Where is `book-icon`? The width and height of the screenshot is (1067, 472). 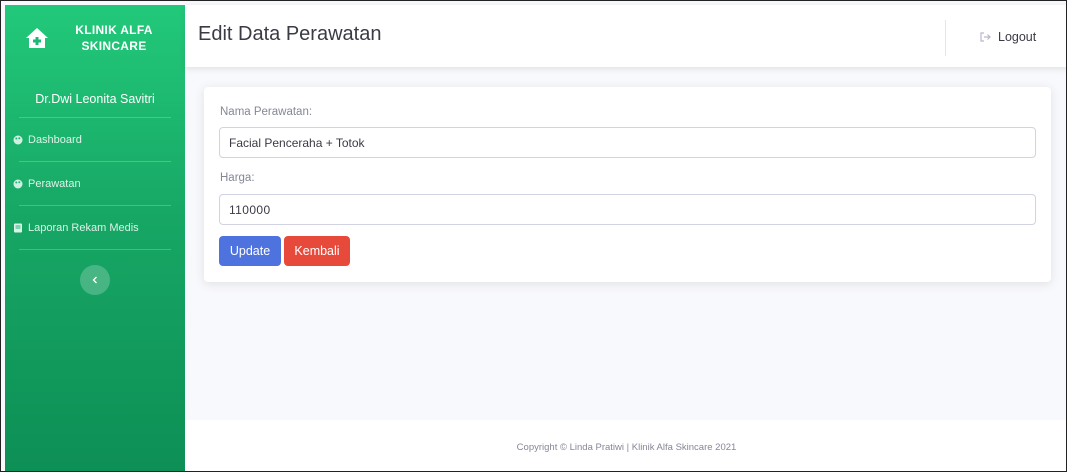
book-icon is located at coordinates (18, 228).